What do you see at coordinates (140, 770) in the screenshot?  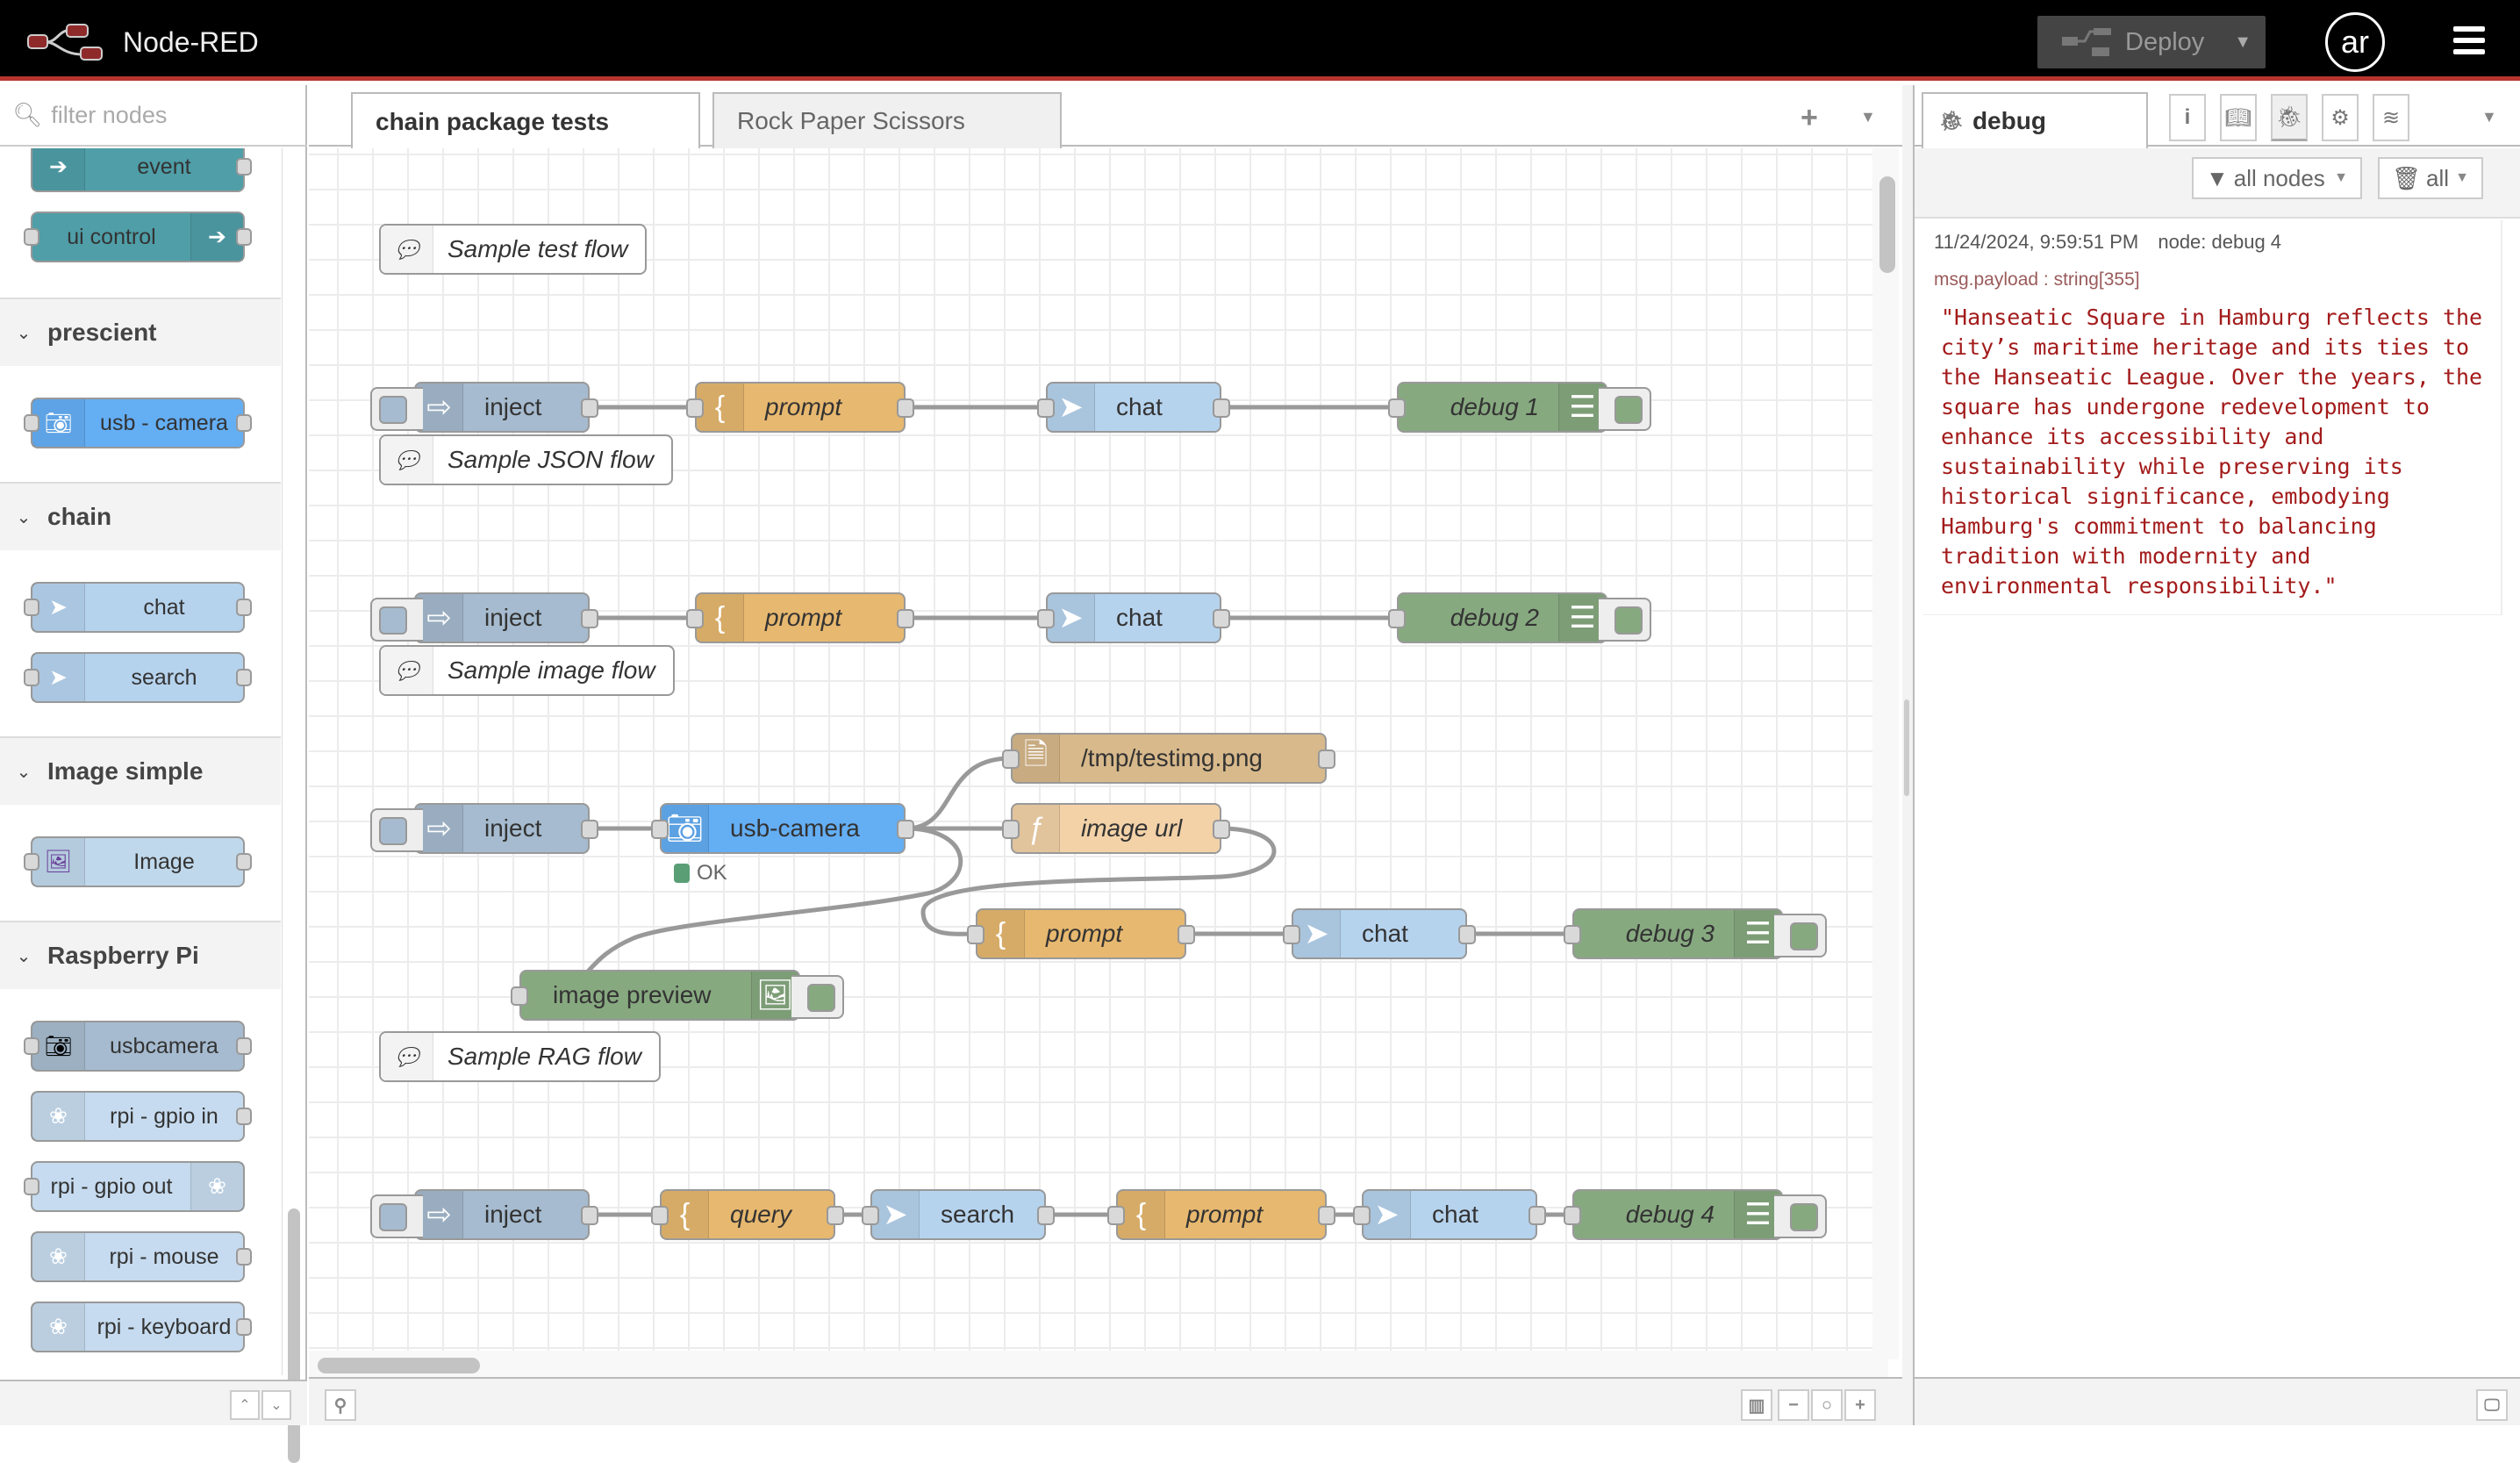 I see `category-image-simple: ⌄ Image simple` at bounding box center [140, 770].